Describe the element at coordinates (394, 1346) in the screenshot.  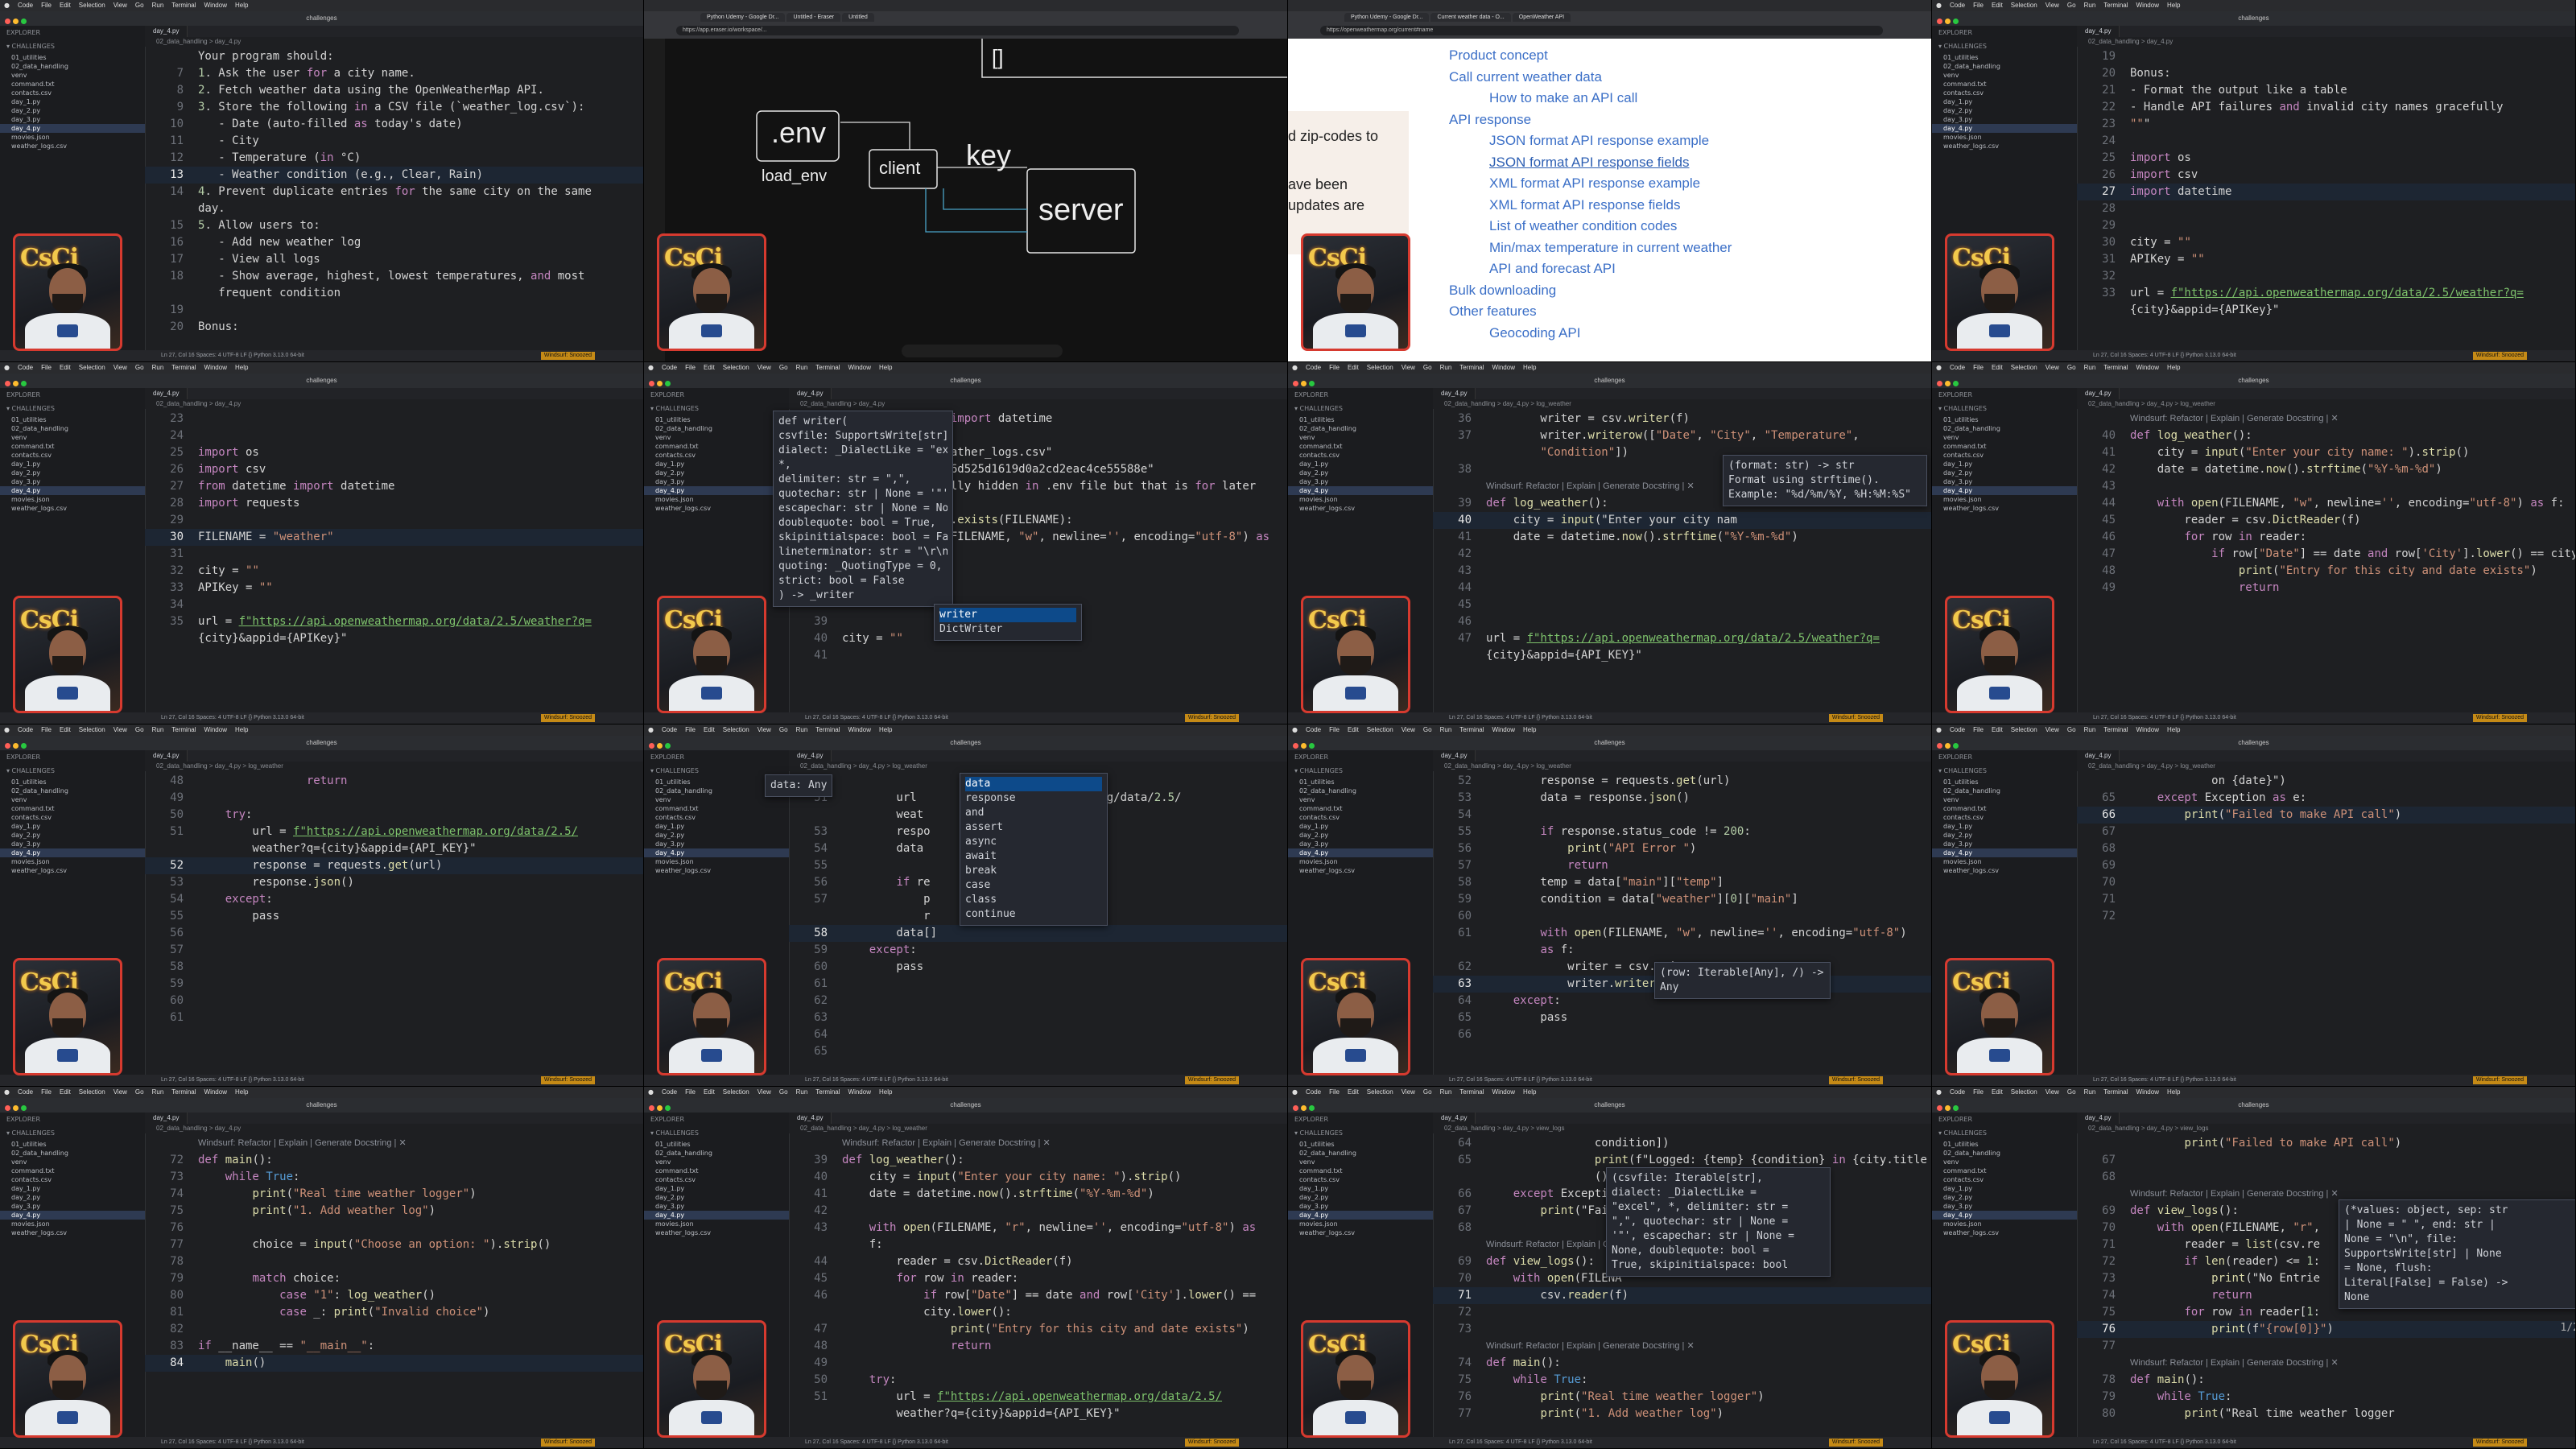
I see `code-line: 83 if __name__ == "__main__":` at that location.